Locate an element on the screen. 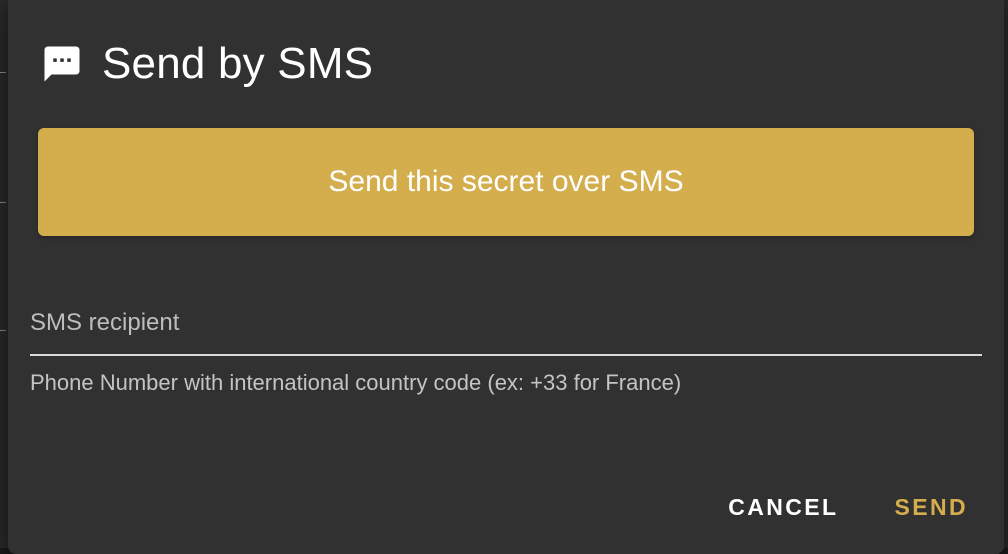 The image size is (1008, 554). dialog-actions: CANCEL SEND is located at coordinates (848, 507).